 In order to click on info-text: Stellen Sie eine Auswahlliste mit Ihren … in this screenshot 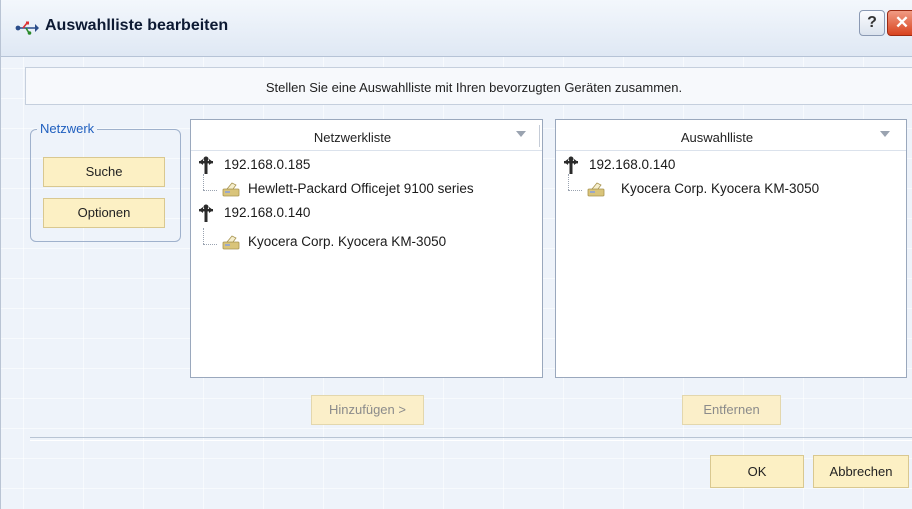, I will do `click(474, 87)`.